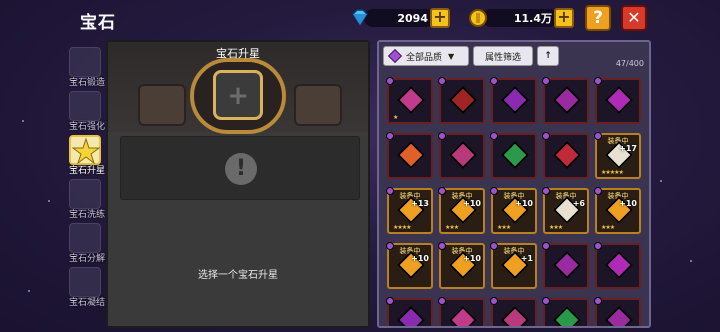 The width and height of the screenshot is (720, 332). I want to click on gem-level: +10, so click(472, 258).